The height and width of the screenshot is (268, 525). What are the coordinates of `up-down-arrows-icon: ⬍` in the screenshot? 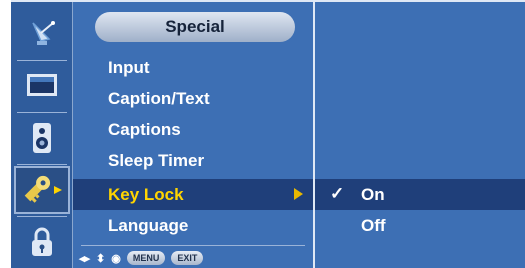 It's located at (101, 258).